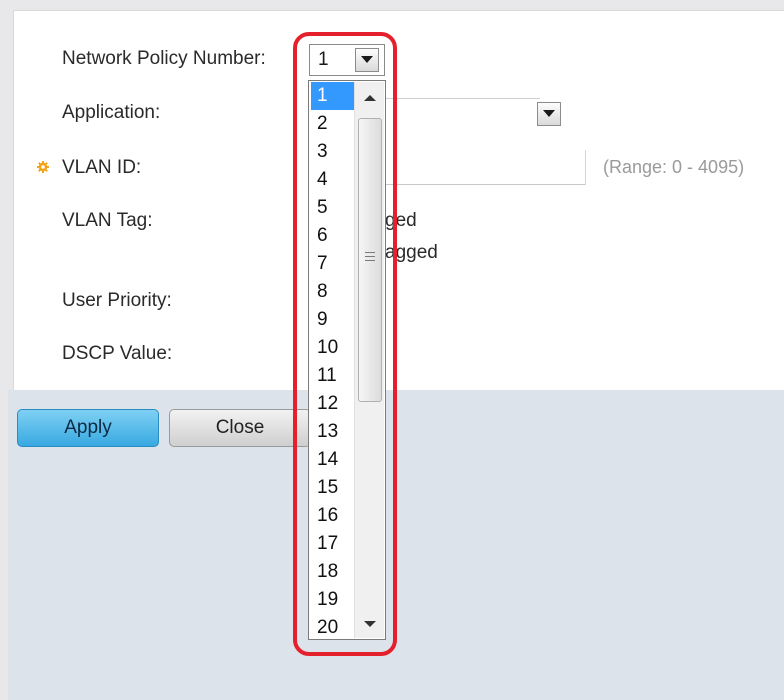  I want to click on annotation-highlight, so click(345, 344).